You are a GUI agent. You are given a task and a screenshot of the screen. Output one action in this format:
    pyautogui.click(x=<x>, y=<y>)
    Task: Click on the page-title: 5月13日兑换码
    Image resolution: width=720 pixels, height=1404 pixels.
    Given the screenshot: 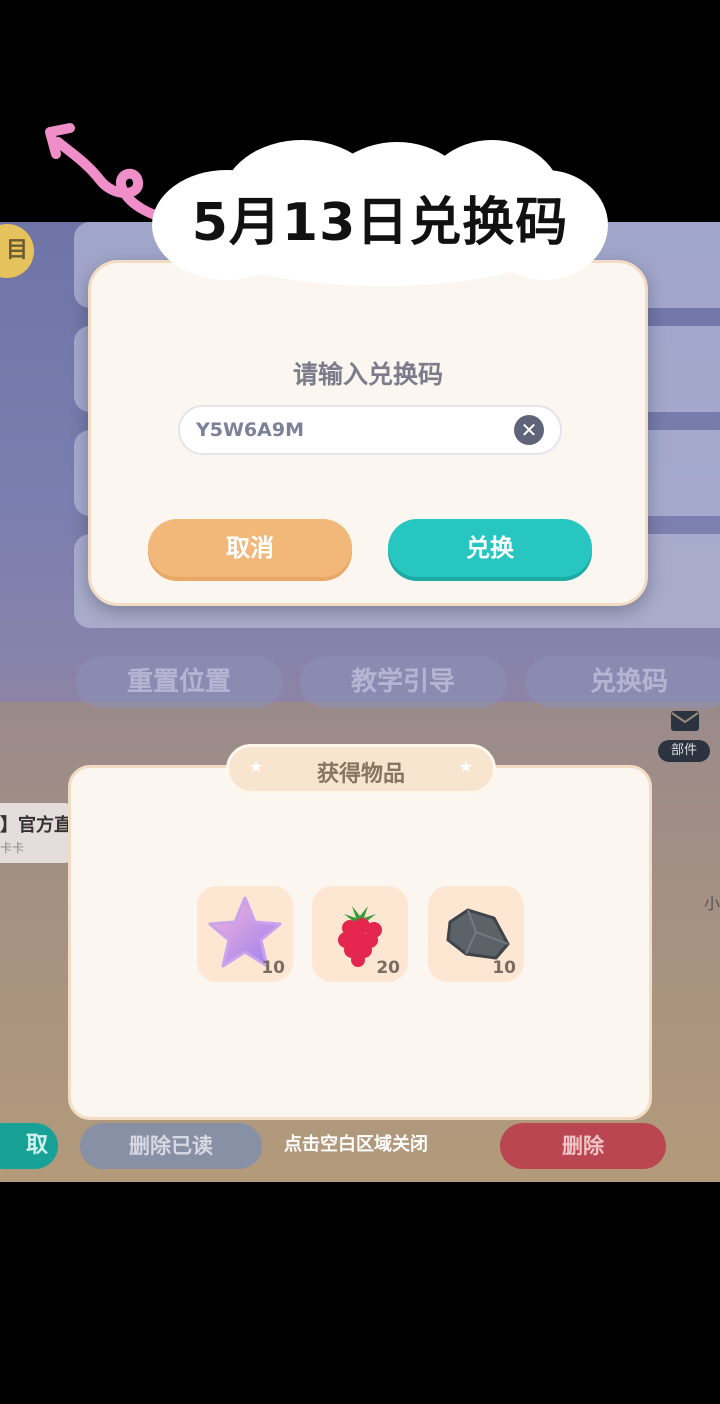 What is the action you would take?
    pyautogui.click(x=380, y=223)
    